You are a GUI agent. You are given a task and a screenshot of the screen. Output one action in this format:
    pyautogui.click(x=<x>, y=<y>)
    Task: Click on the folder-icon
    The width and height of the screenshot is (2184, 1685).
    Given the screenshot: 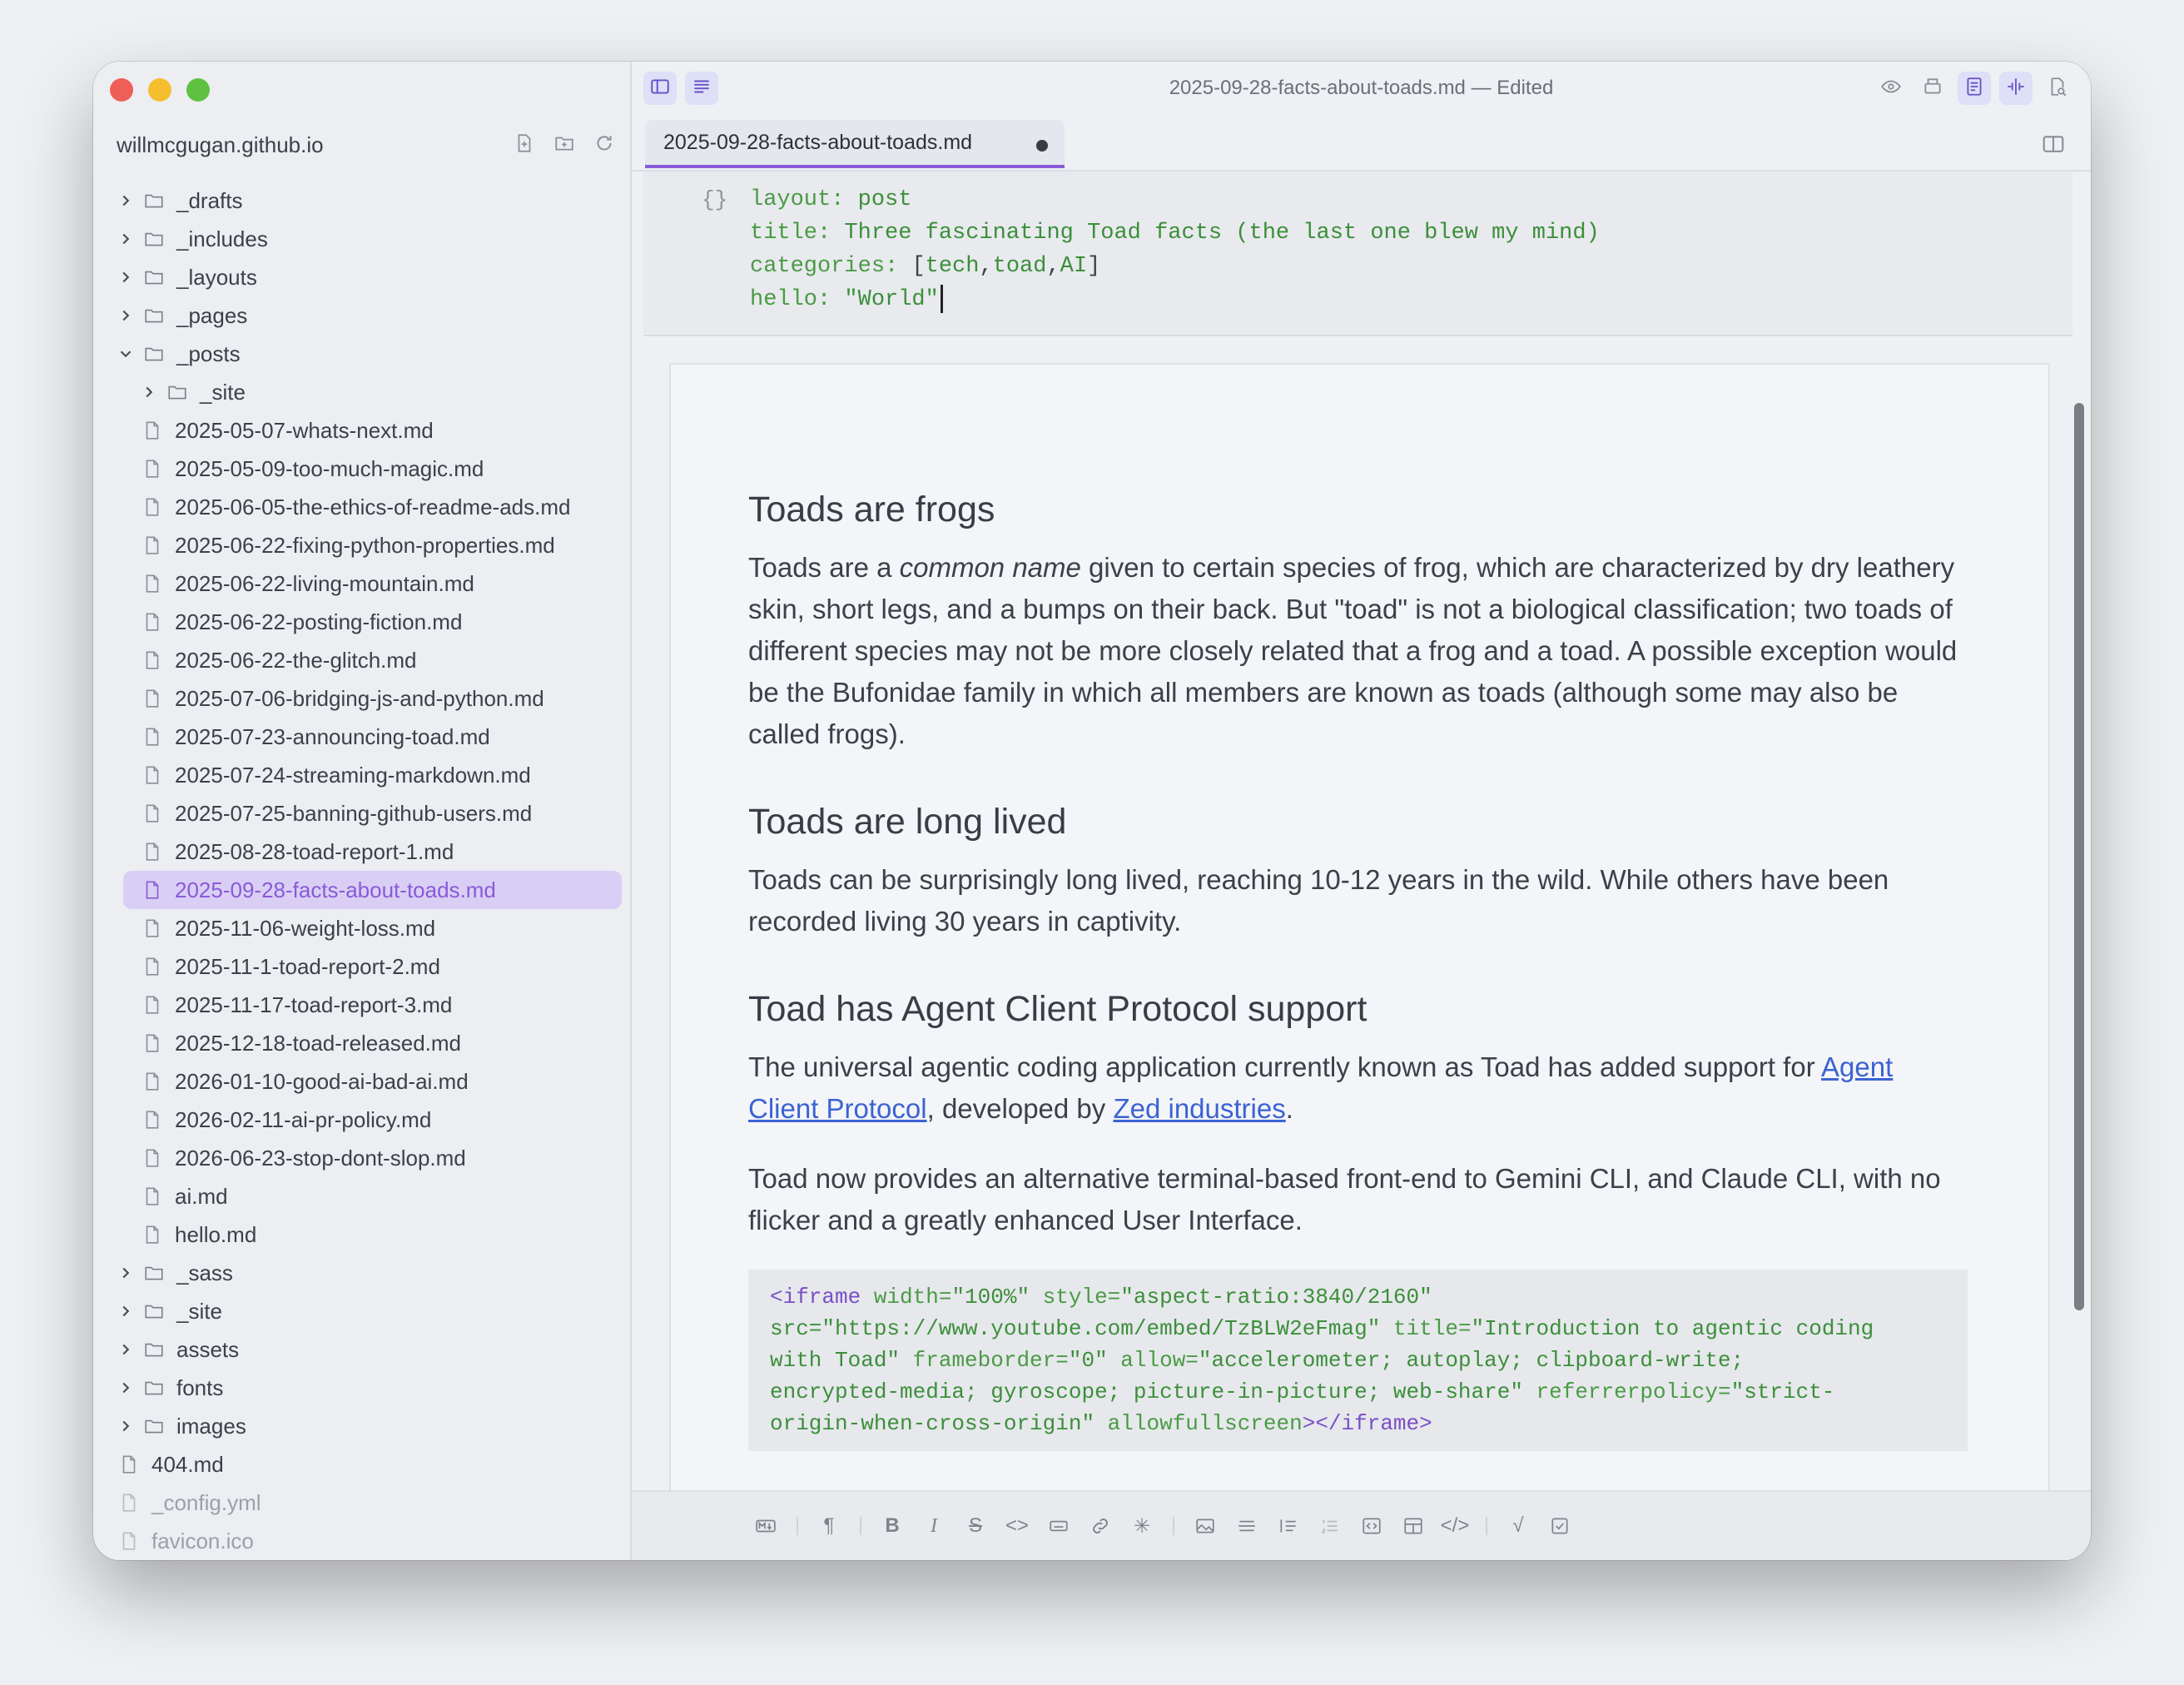 What is the action you would take?
    pyautogui.click(x=154, y=1350)
    